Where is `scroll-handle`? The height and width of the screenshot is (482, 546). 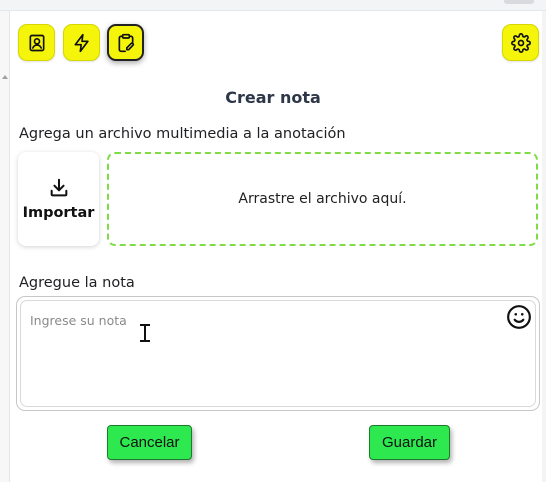 scroll-handle is located at coordinates (519, 2).